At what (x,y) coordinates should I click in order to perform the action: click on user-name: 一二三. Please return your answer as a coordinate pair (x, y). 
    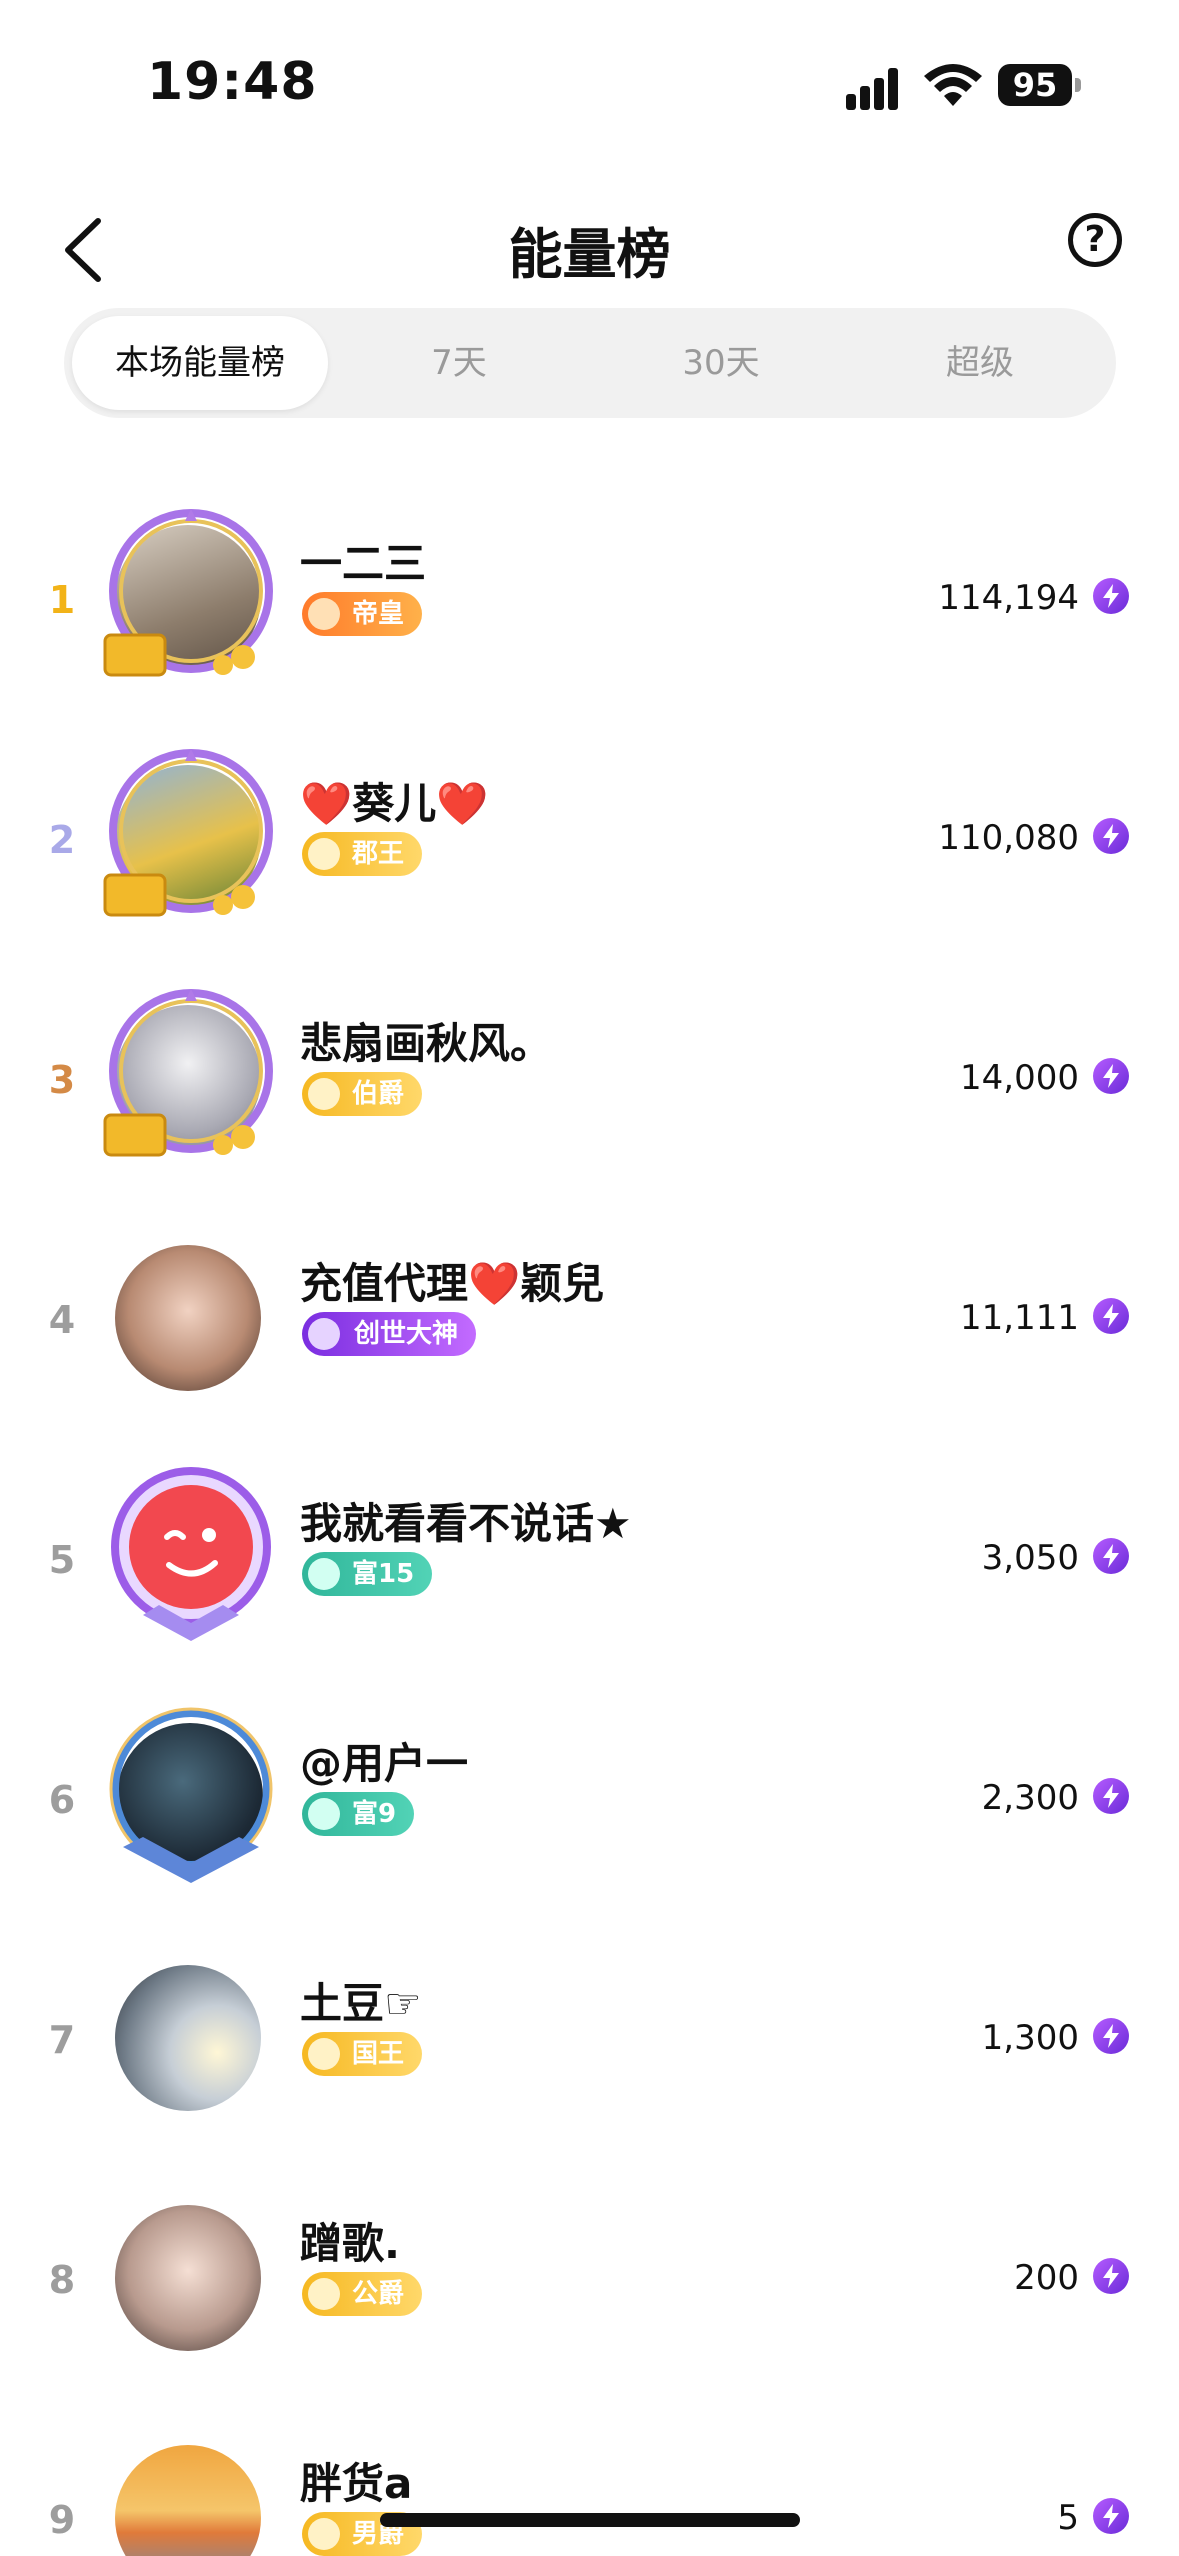
    Looking at the image, I should click on (363, 563).